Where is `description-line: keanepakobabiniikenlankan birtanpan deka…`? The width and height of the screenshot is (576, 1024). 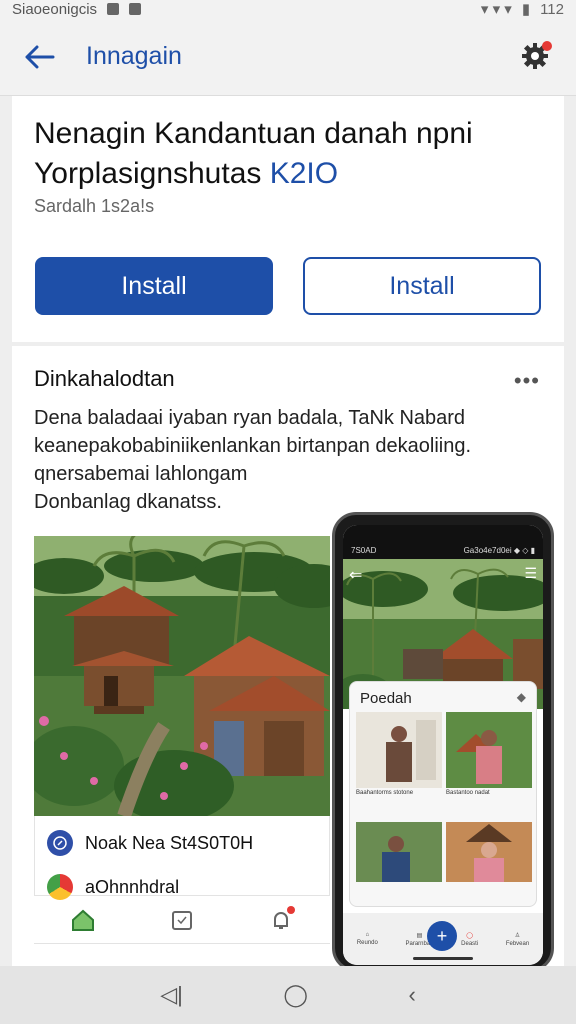
description-line: keanepakobabiniikenlankan birtanpan deka… is located at coordinates (253, 446).